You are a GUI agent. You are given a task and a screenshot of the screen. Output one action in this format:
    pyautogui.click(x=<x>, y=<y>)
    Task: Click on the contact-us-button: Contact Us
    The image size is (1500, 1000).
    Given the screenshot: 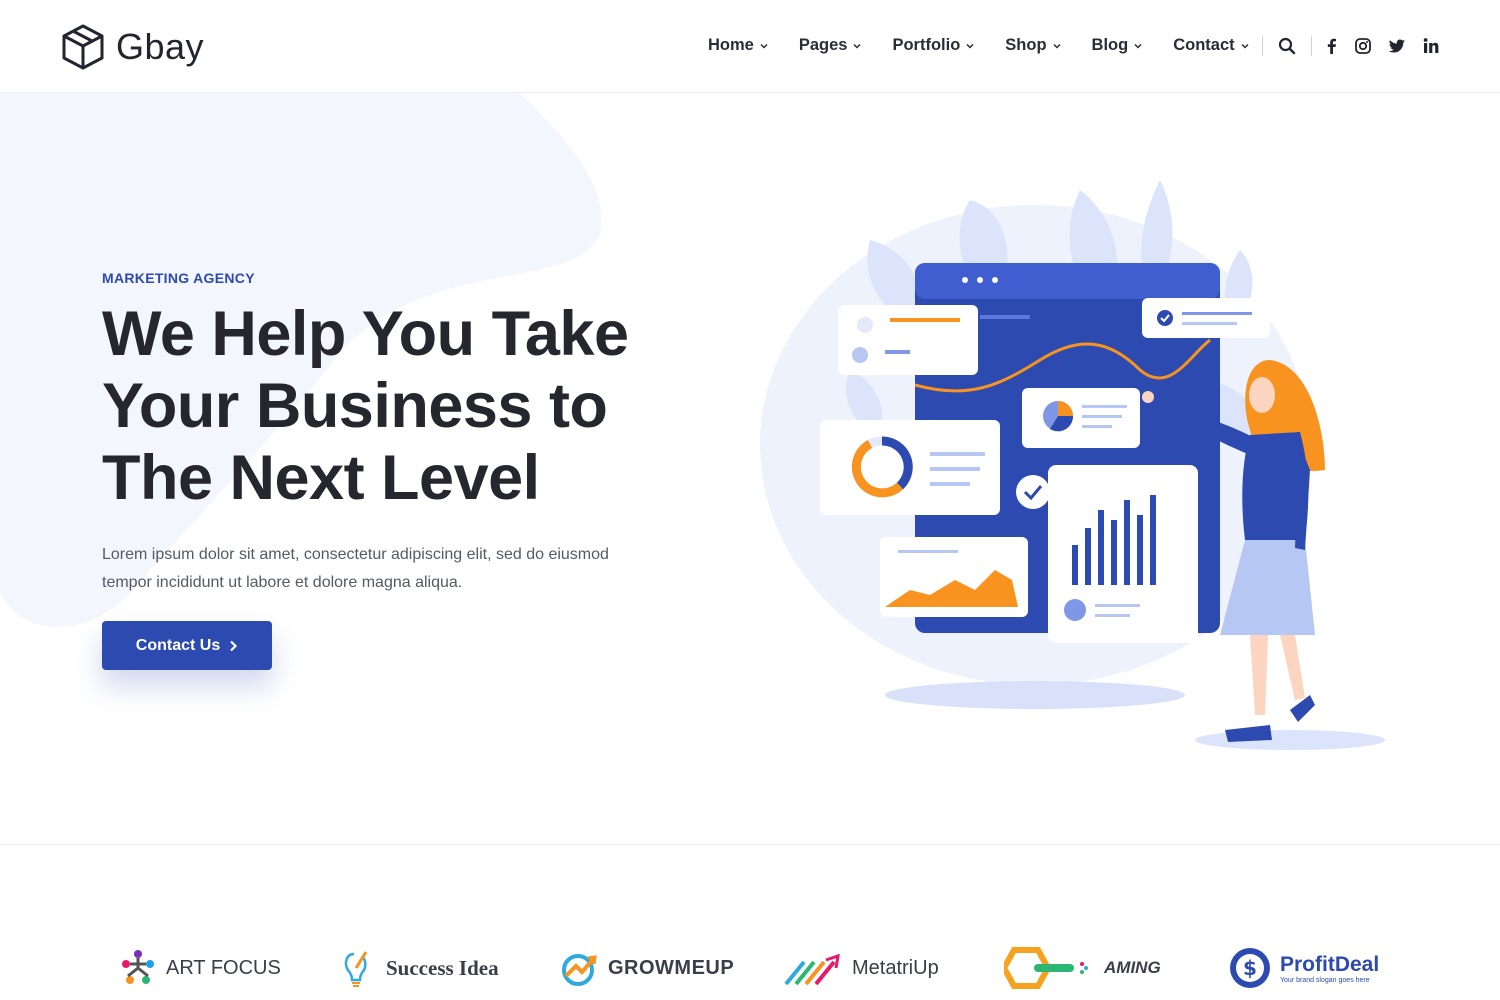 What is the action you would take?
    pyautogui.click(x=187, y=645)
    